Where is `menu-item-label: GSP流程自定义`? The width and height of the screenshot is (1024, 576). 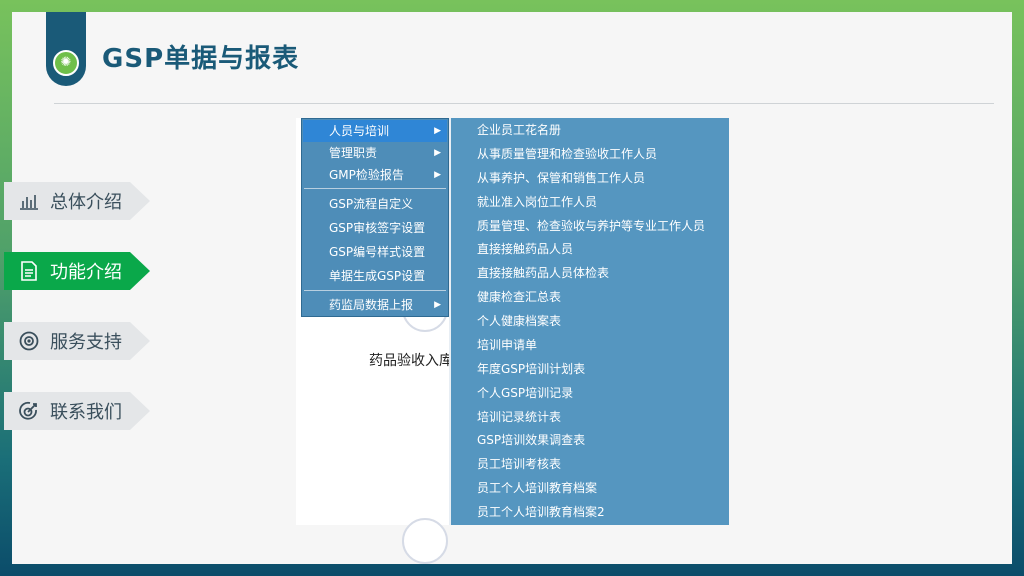 menu-item-label: GSP流程自定义 is located at coordinates (371, 204).